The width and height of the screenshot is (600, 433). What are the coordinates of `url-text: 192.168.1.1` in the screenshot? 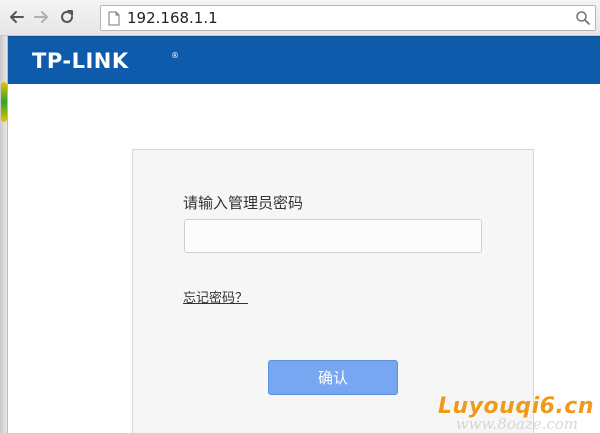 It's located at (172, 18).